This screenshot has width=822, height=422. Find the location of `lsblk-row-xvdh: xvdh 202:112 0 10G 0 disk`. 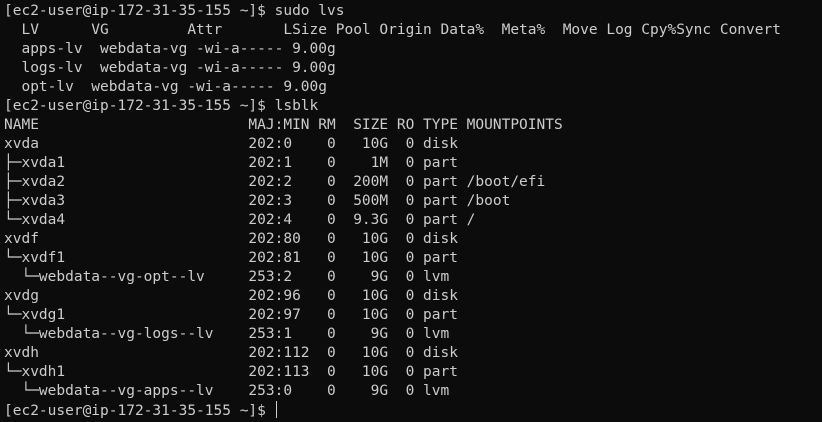

lsblk-row-xvdh: xvdh 202:112 0 10G 0 disk is located at coordinates (231, 353).